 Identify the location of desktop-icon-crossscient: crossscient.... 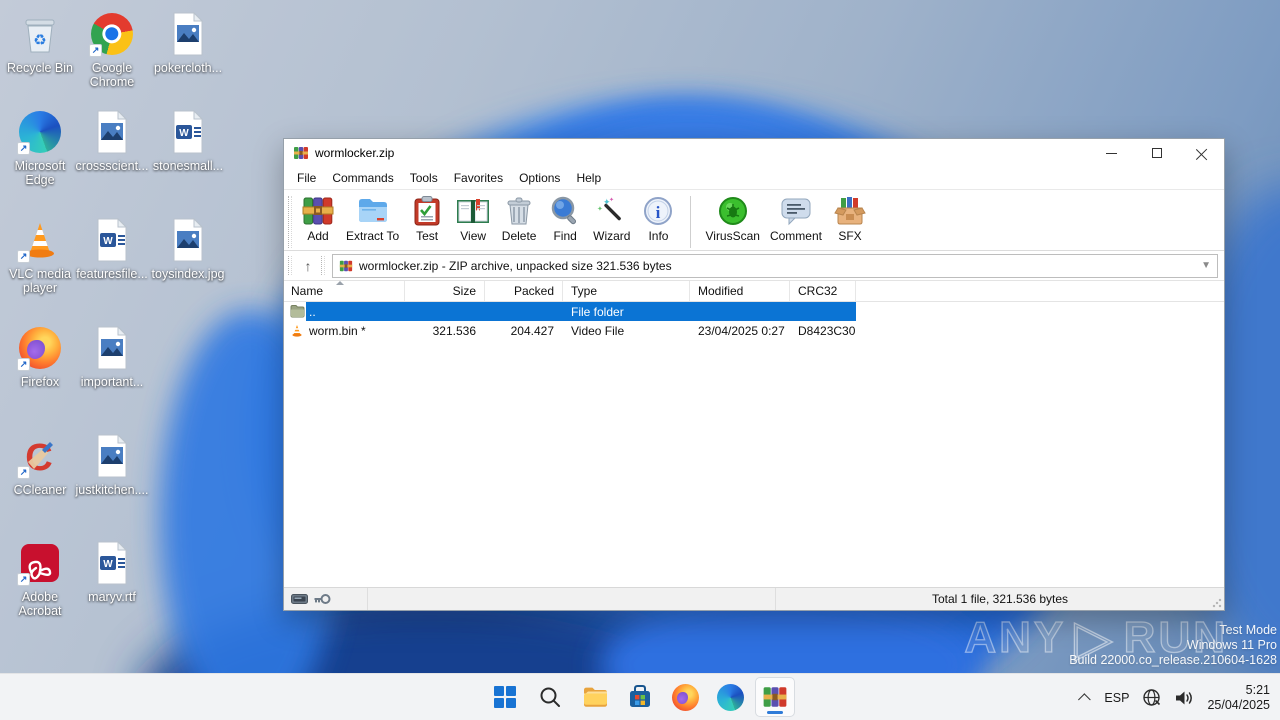
(112, 140).